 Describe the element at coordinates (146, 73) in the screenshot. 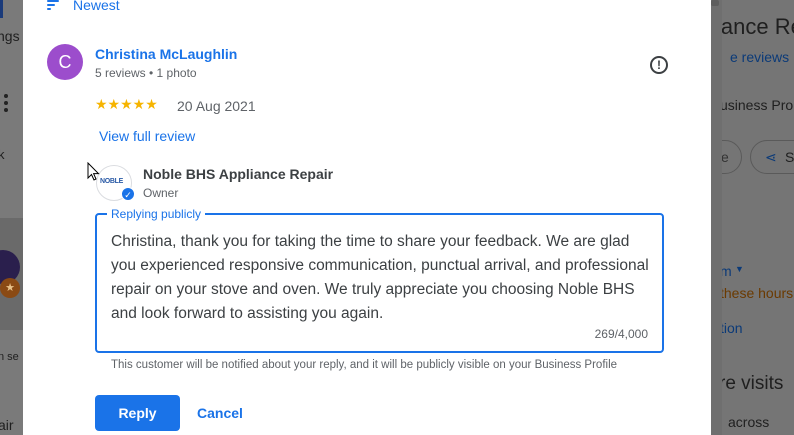

I see `reviewer-meta: 5 reviews • 1 photo` at that location.